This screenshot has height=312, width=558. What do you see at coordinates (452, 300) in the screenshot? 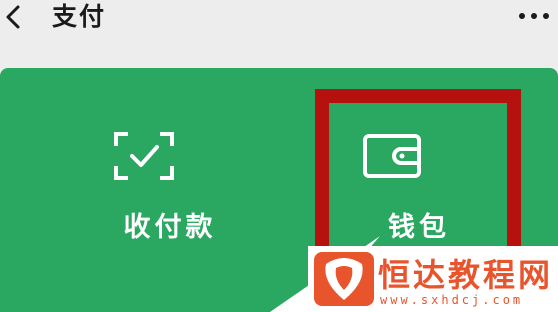
I see `watermark-url: www.sxhdcj.com` at bounding box center [452, 300].